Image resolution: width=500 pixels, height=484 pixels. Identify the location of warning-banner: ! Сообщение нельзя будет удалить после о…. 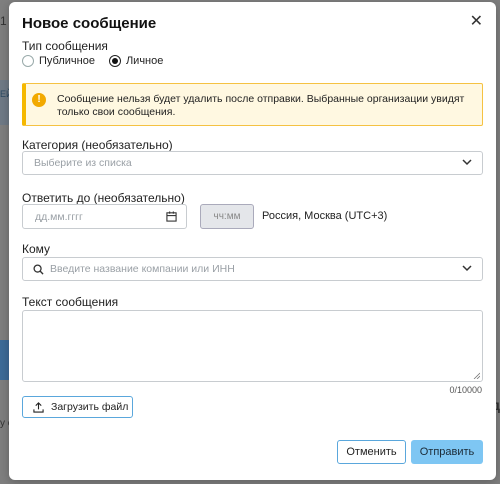
(252, 104).